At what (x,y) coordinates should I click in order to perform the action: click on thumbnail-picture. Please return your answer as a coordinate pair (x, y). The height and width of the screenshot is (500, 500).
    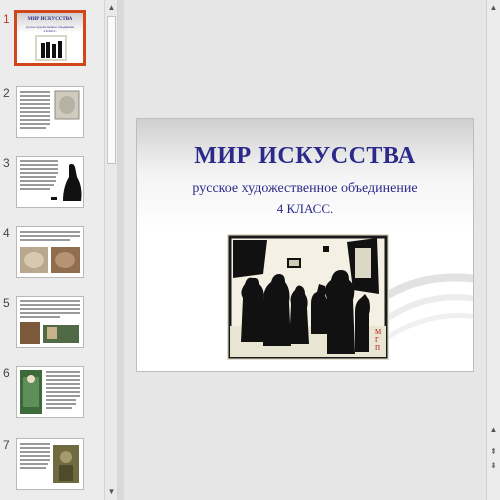
    Looking at the image, I should click on (51, 48).